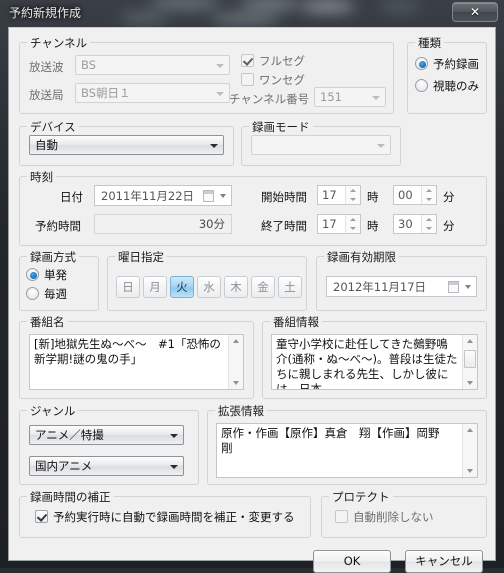  I want to click on channel-number-value: 151, so click(331, 97).